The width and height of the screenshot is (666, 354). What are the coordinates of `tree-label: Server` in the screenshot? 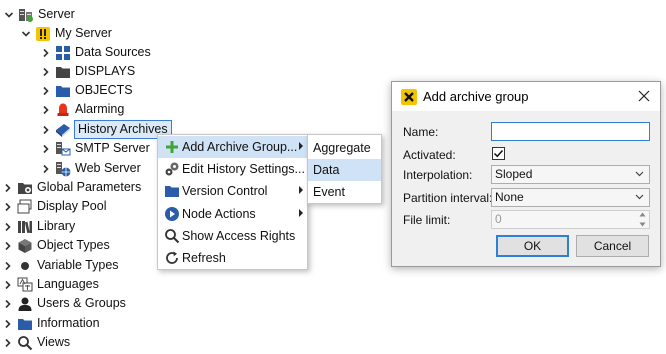 It's located at (56, 14).